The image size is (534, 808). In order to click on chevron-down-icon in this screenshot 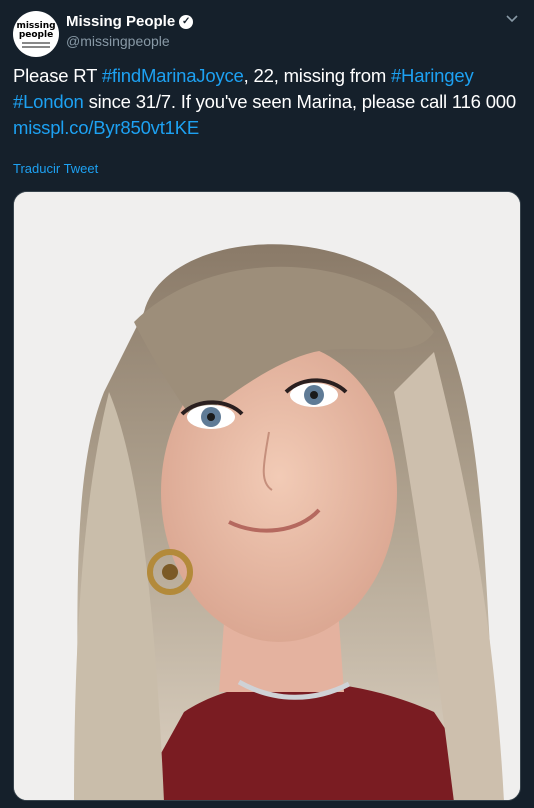, I will do `click(512, 18)`.